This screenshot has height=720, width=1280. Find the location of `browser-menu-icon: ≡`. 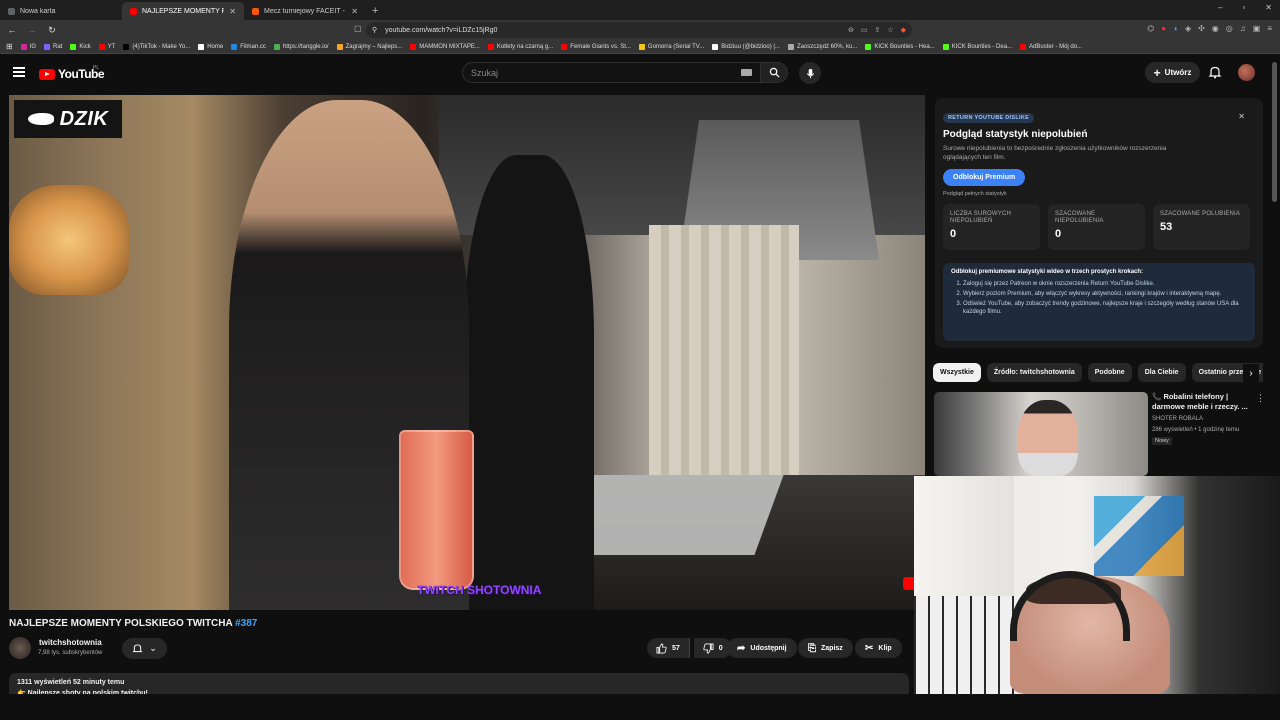

browser-menu-icon: ≡ is located at coordinates (1269, 28).